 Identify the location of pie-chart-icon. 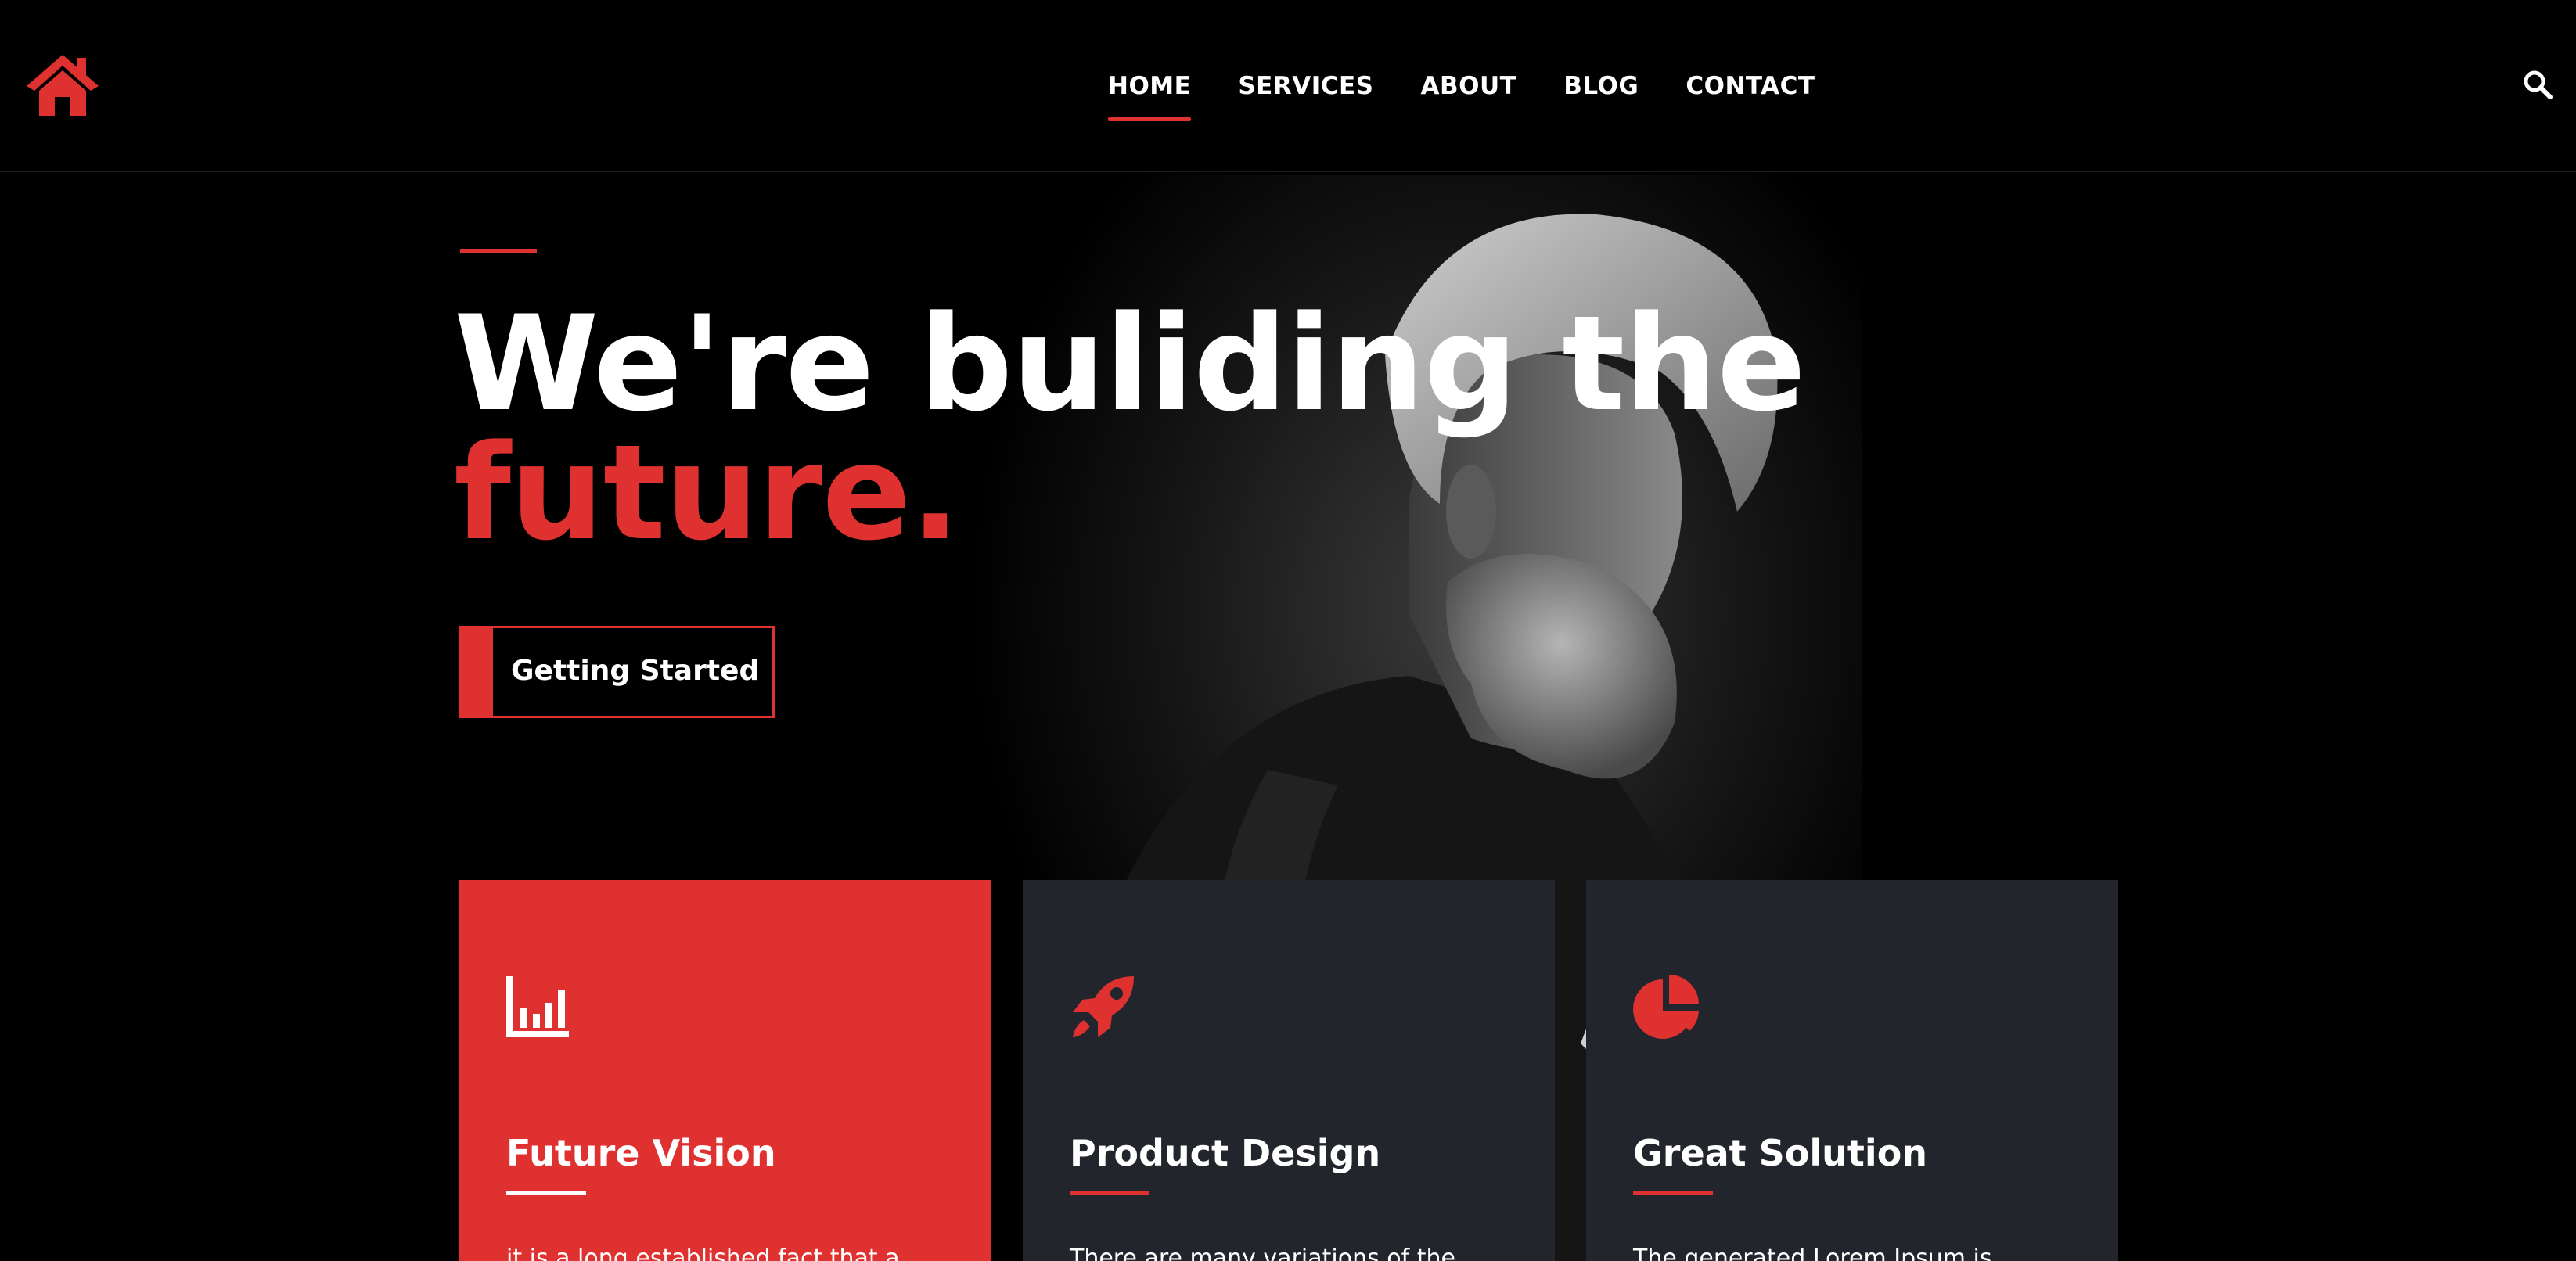
(1666, 1007).